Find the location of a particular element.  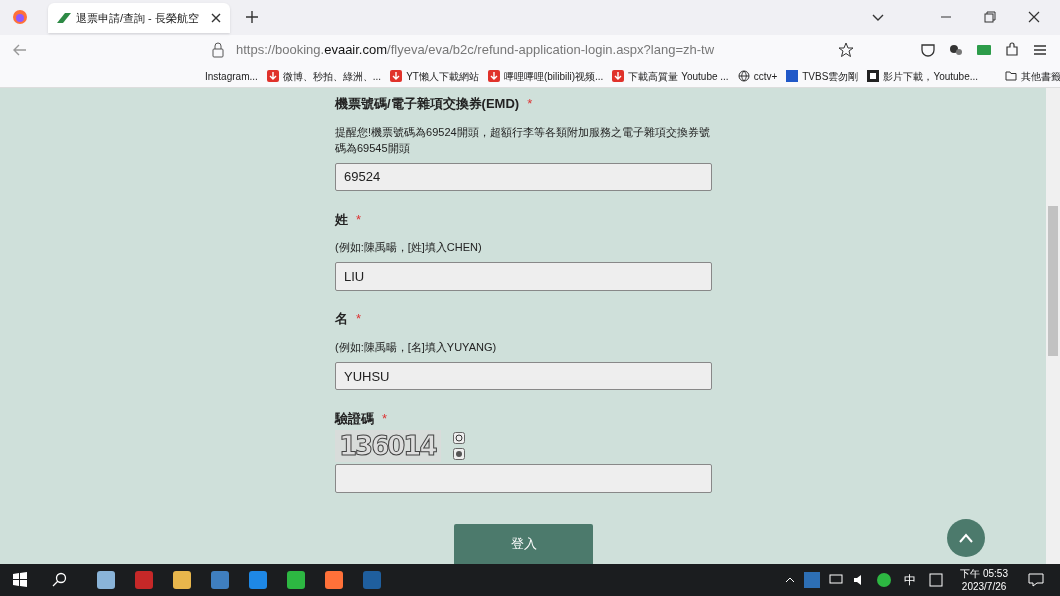

text-input: LIU is located at coordinates (523, 276).